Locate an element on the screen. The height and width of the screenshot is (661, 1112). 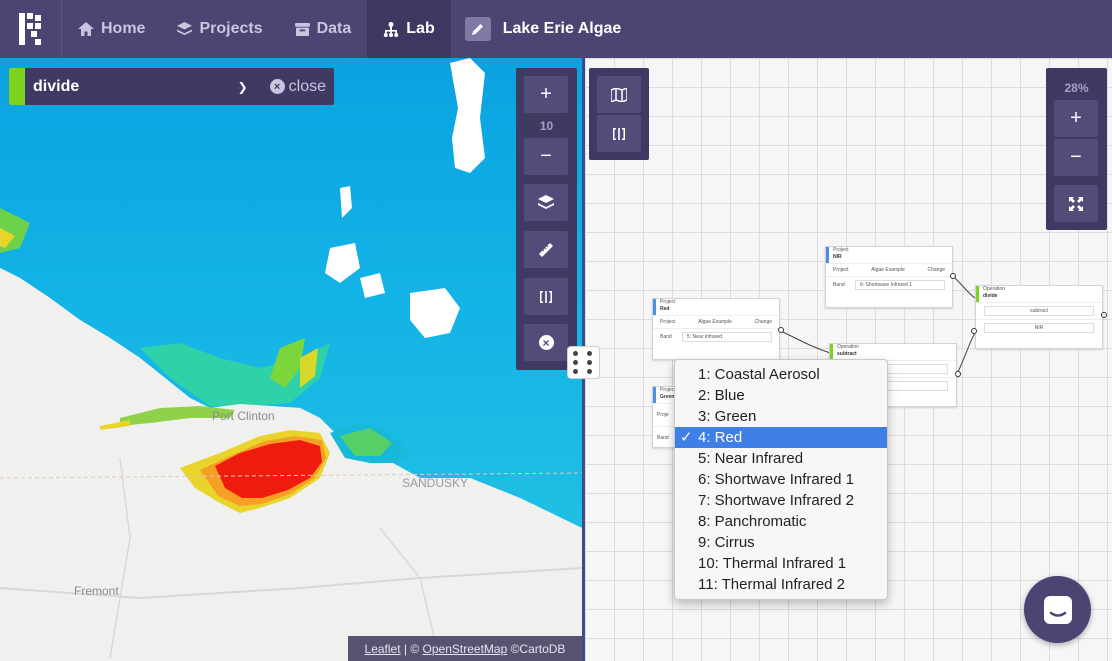
node-input-row: NIR is located at coordinates (1039, 327).